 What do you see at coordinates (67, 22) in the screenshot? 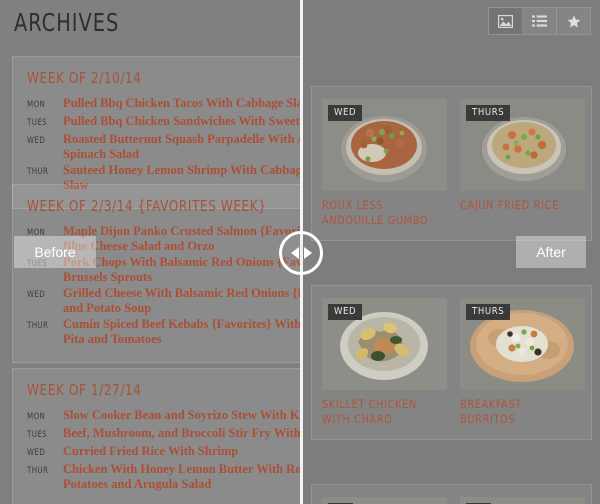
I see `page-title: ARCHIVES` at bounding box center [67, 22].